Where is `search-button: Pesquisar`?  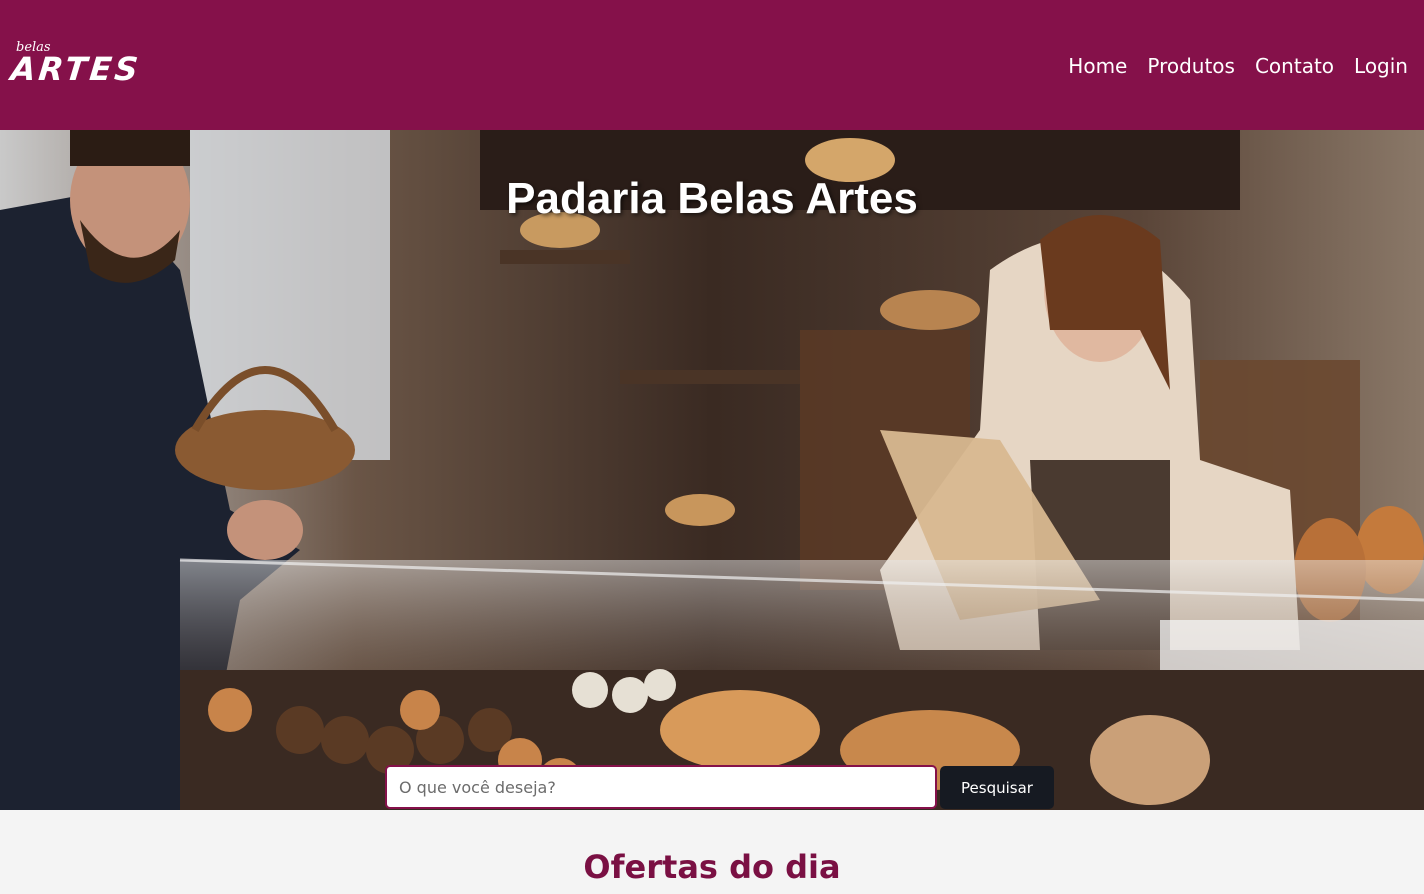 search-button: Pesquisar is located at coordinates (997, 787).